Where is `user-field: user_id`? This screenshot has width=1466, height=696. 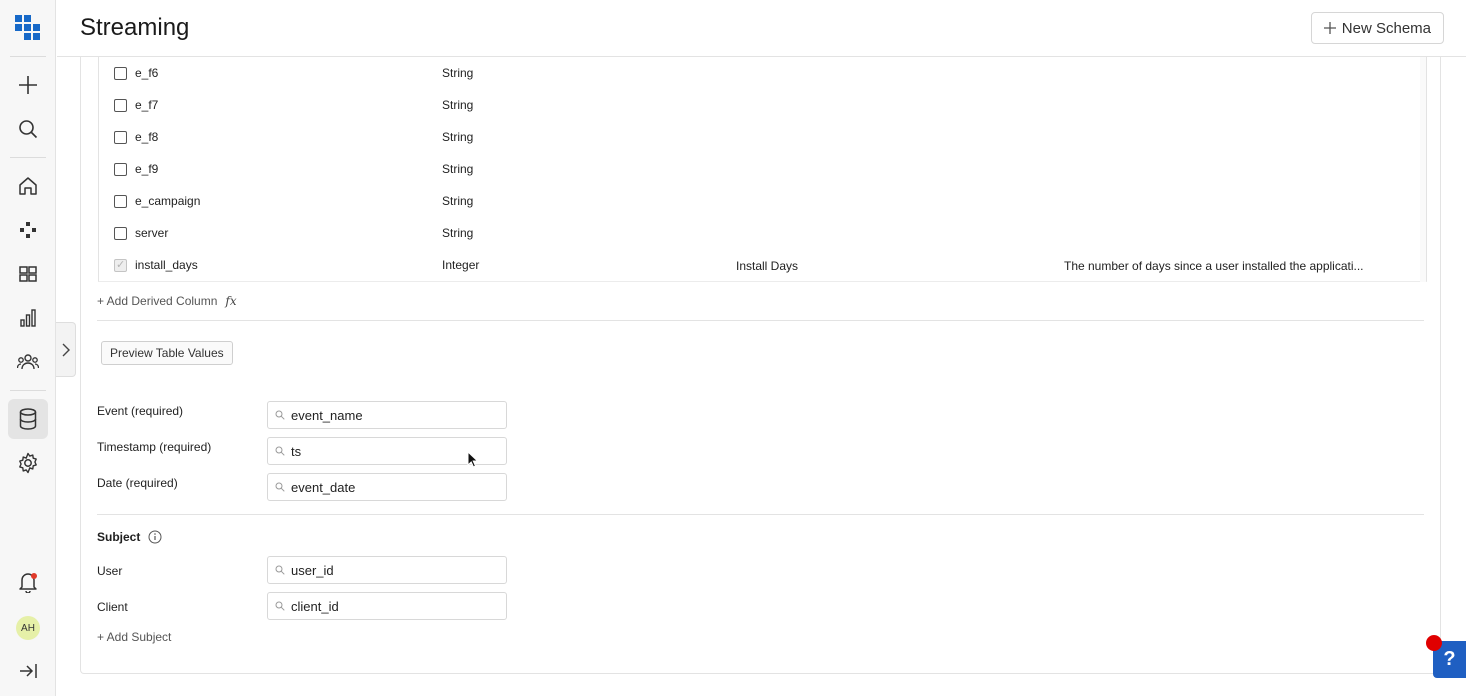 user-field: user_id is located at coordinates (387, 570).